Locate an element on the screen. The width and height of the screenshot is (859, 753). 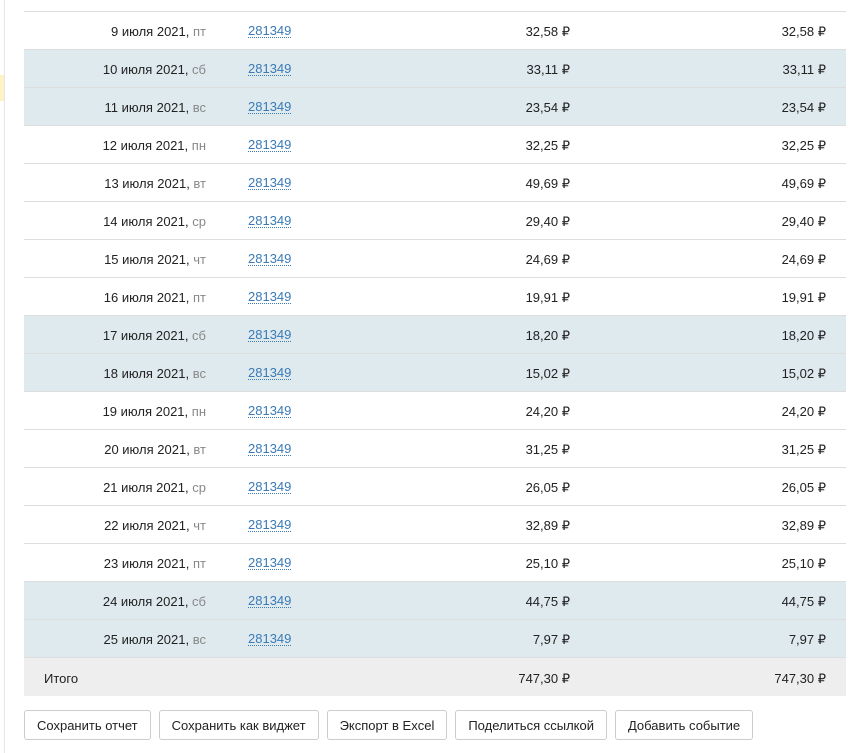
date-text: 16 июля 2021 is located at coordinates (144, 297).